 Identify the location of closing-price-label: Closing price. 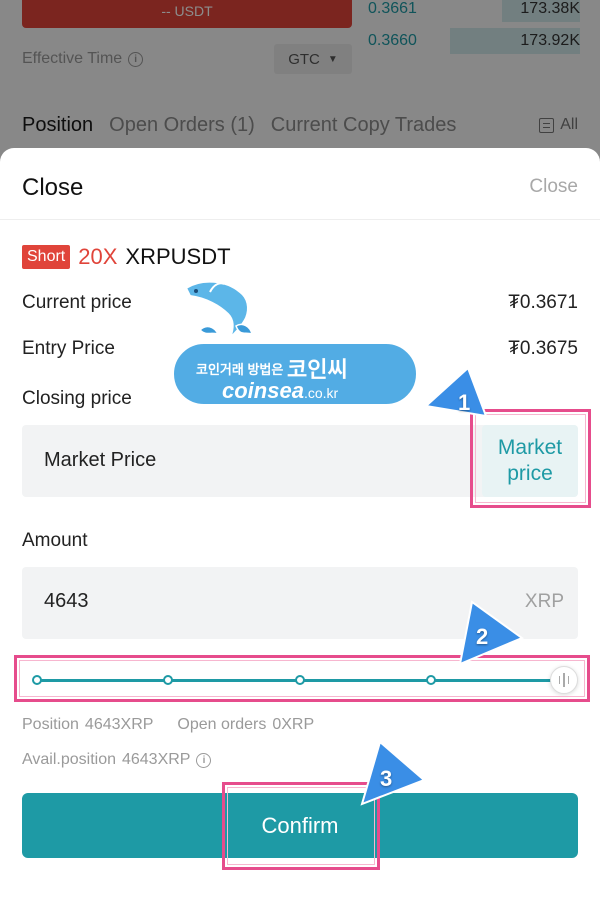
(77, 398).